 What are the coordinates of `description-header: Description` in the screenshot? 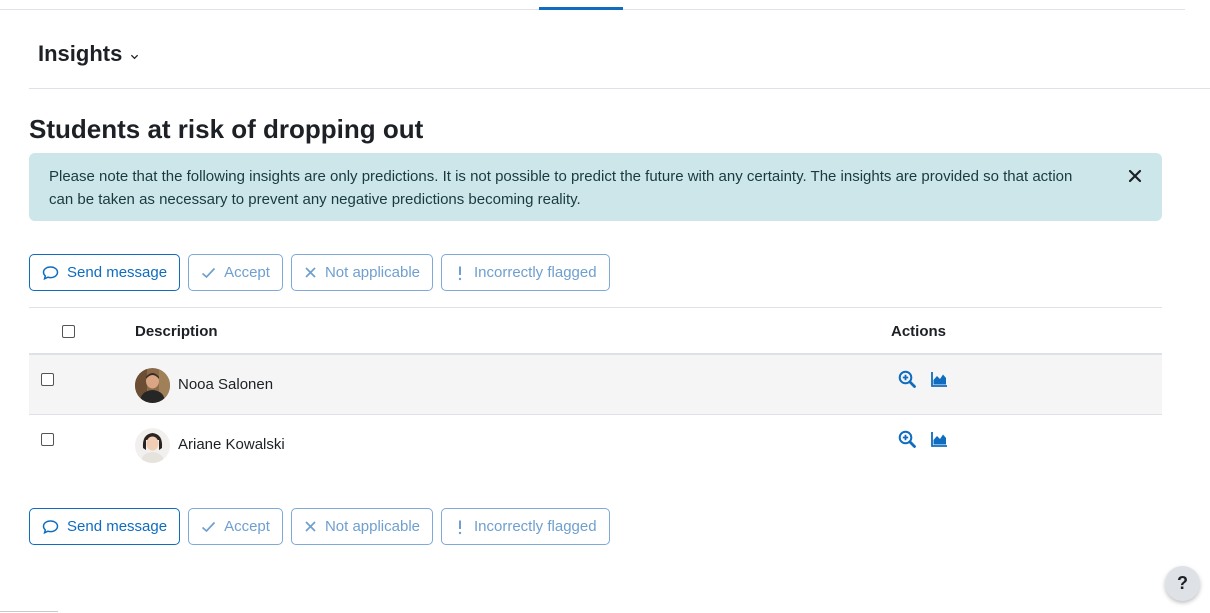 It's located at (176, 331).